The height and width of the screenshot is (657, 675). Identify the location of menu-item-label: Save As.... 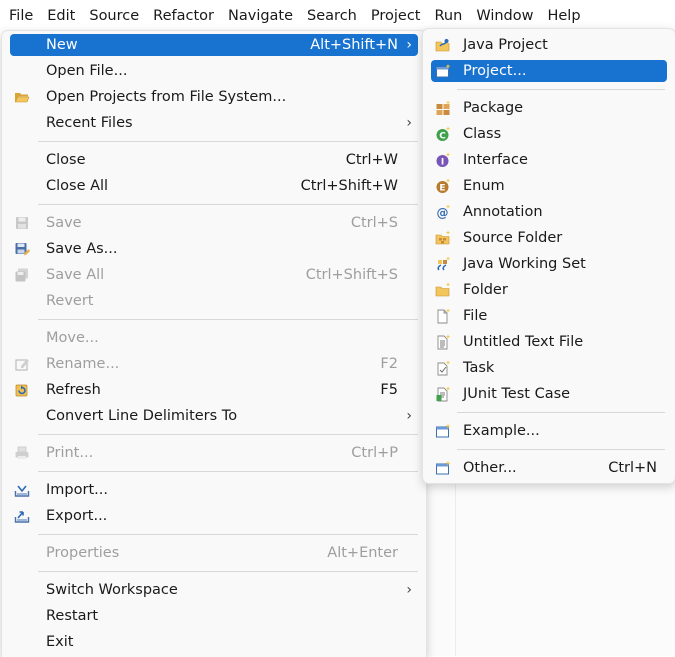
(82, 249).